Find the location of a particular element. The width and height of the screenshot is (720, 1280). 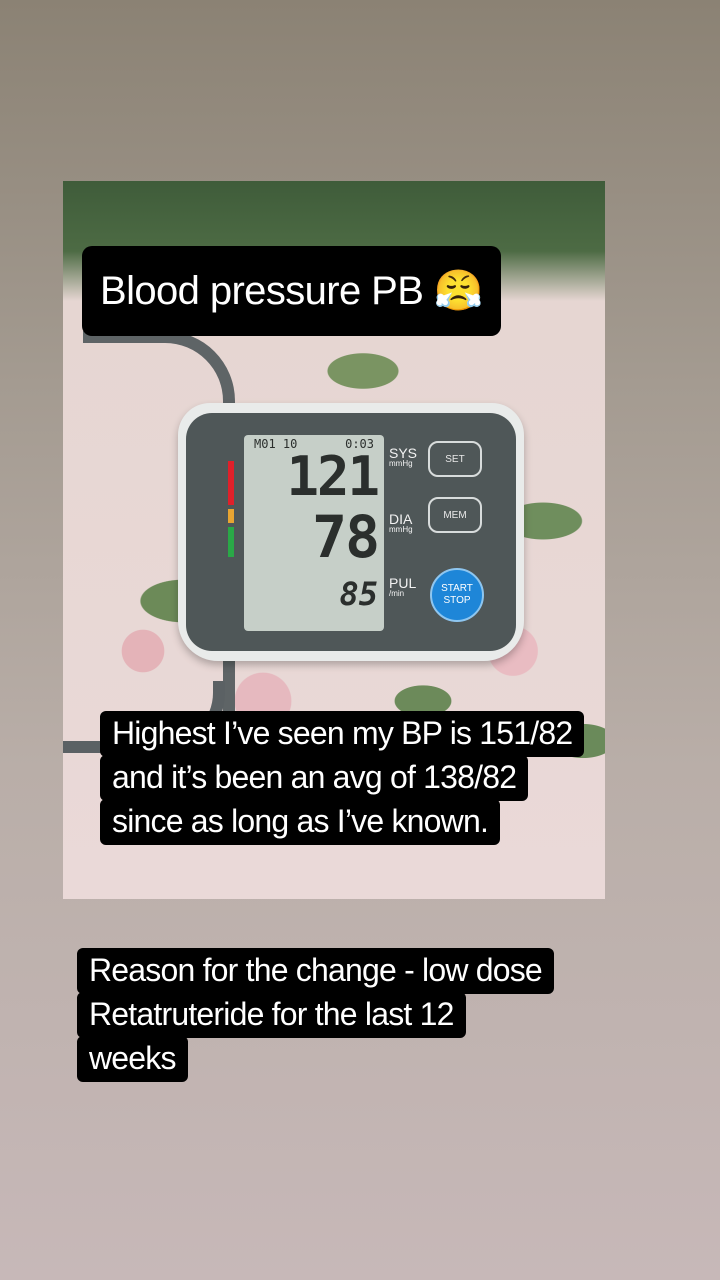

set-button: SET is located at coordinates (455, 459).